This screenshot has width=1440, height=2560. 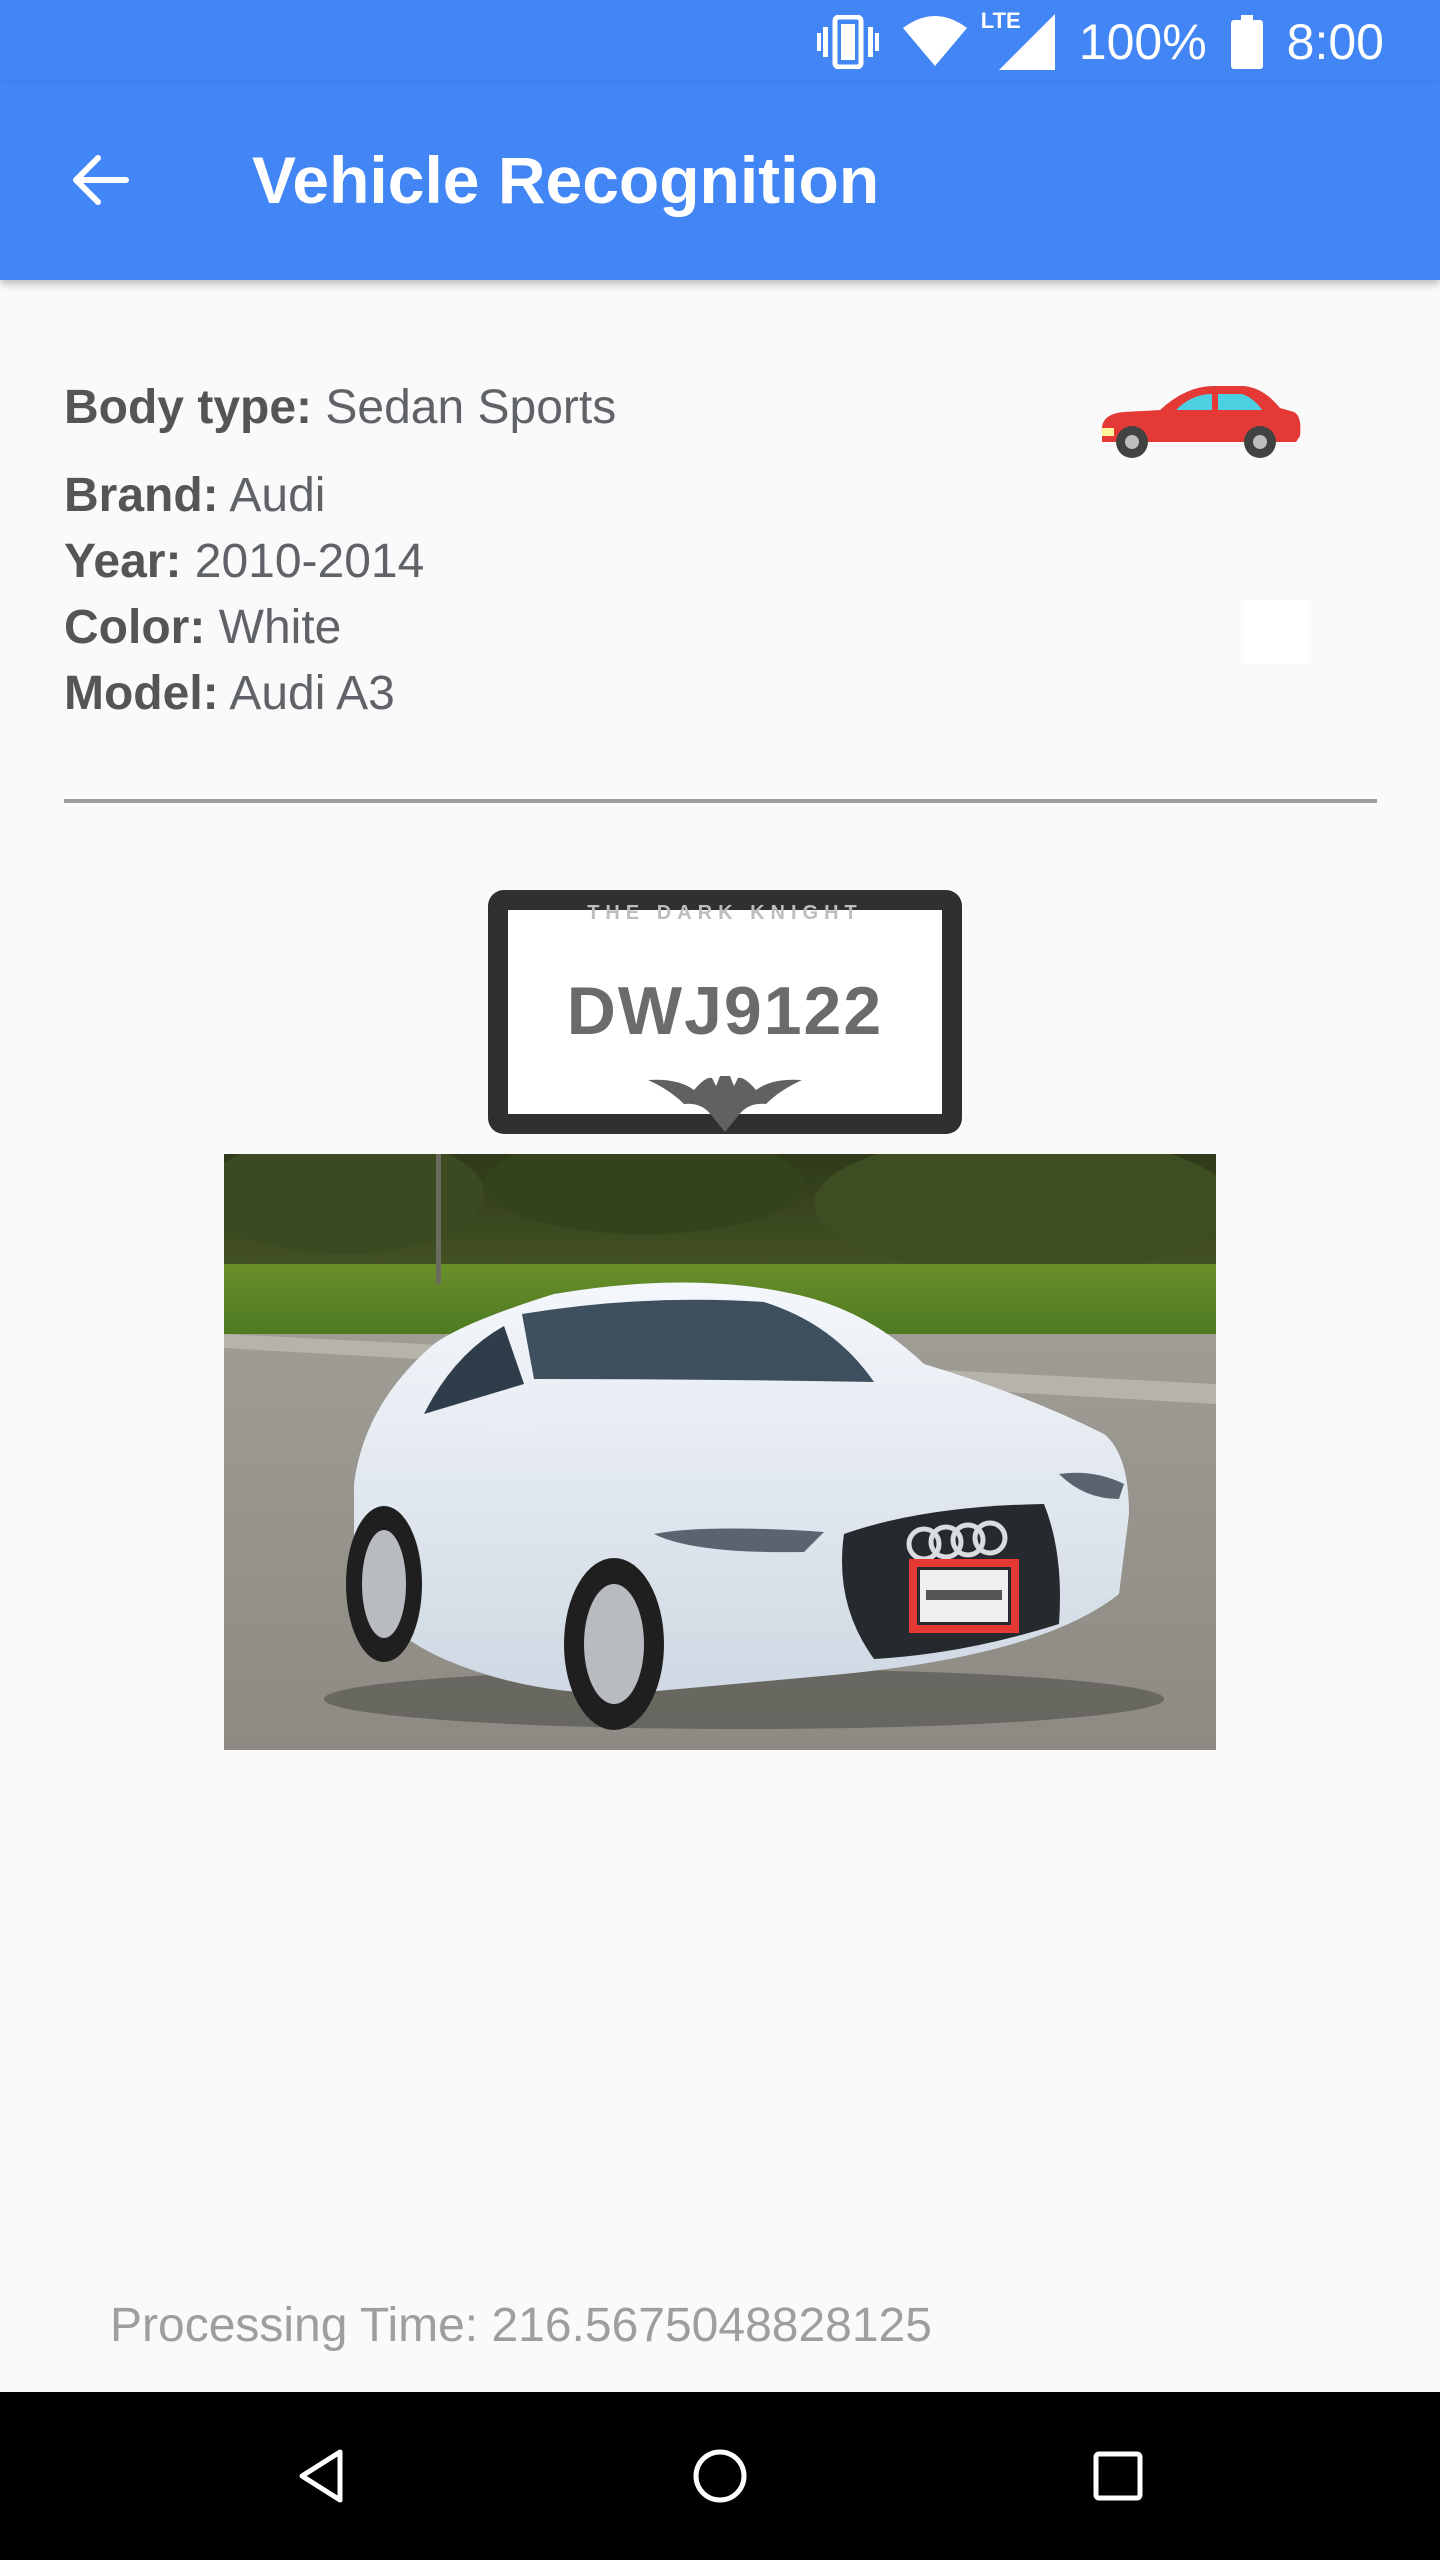 I want to click on nav-home-icon, so click(x=720, y=2478).